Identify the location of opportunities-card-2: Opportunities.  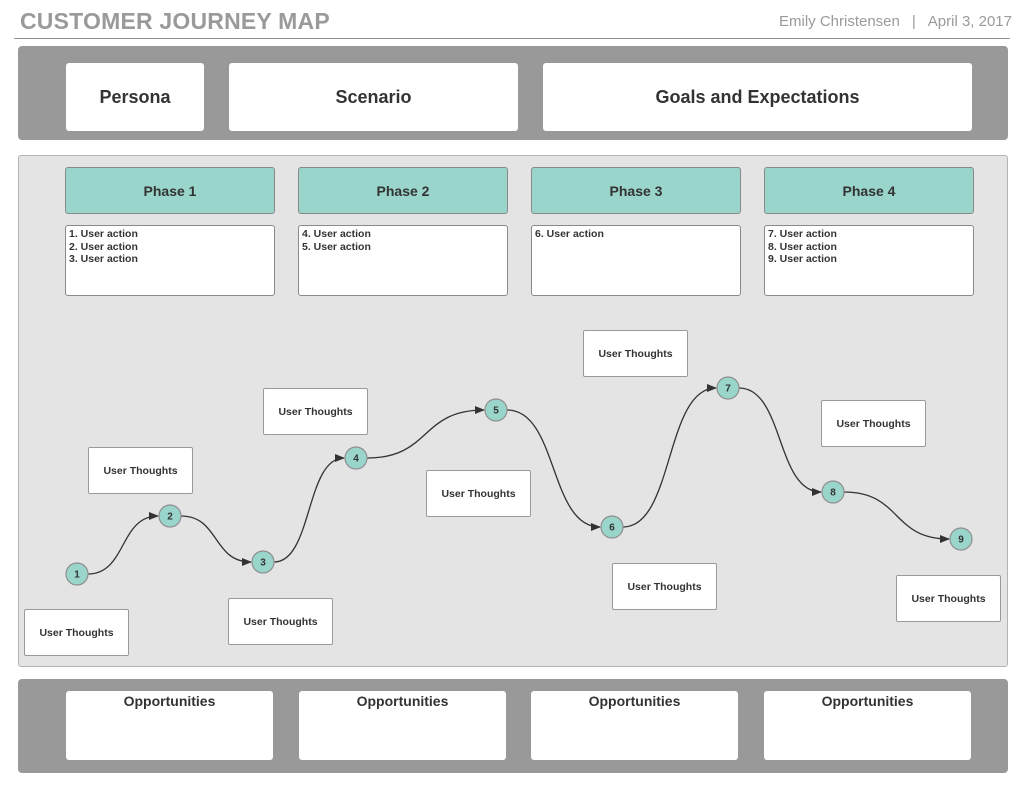
(402, 725).